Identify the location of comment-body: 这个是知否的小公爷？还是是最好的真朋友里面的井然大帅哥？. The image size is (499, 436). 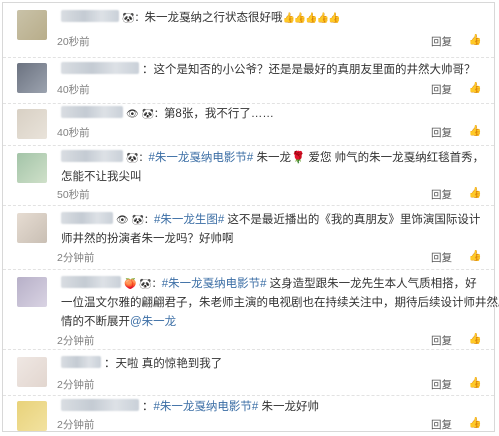
(314, 70).